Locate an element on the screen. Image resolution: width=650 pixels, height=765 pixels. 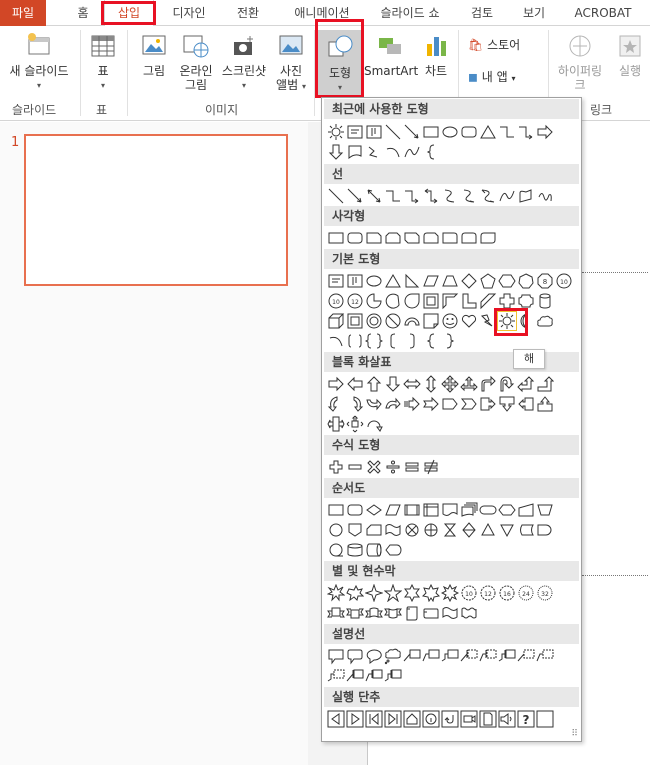
explosion-1-shape is located at coordinates (336, 593).